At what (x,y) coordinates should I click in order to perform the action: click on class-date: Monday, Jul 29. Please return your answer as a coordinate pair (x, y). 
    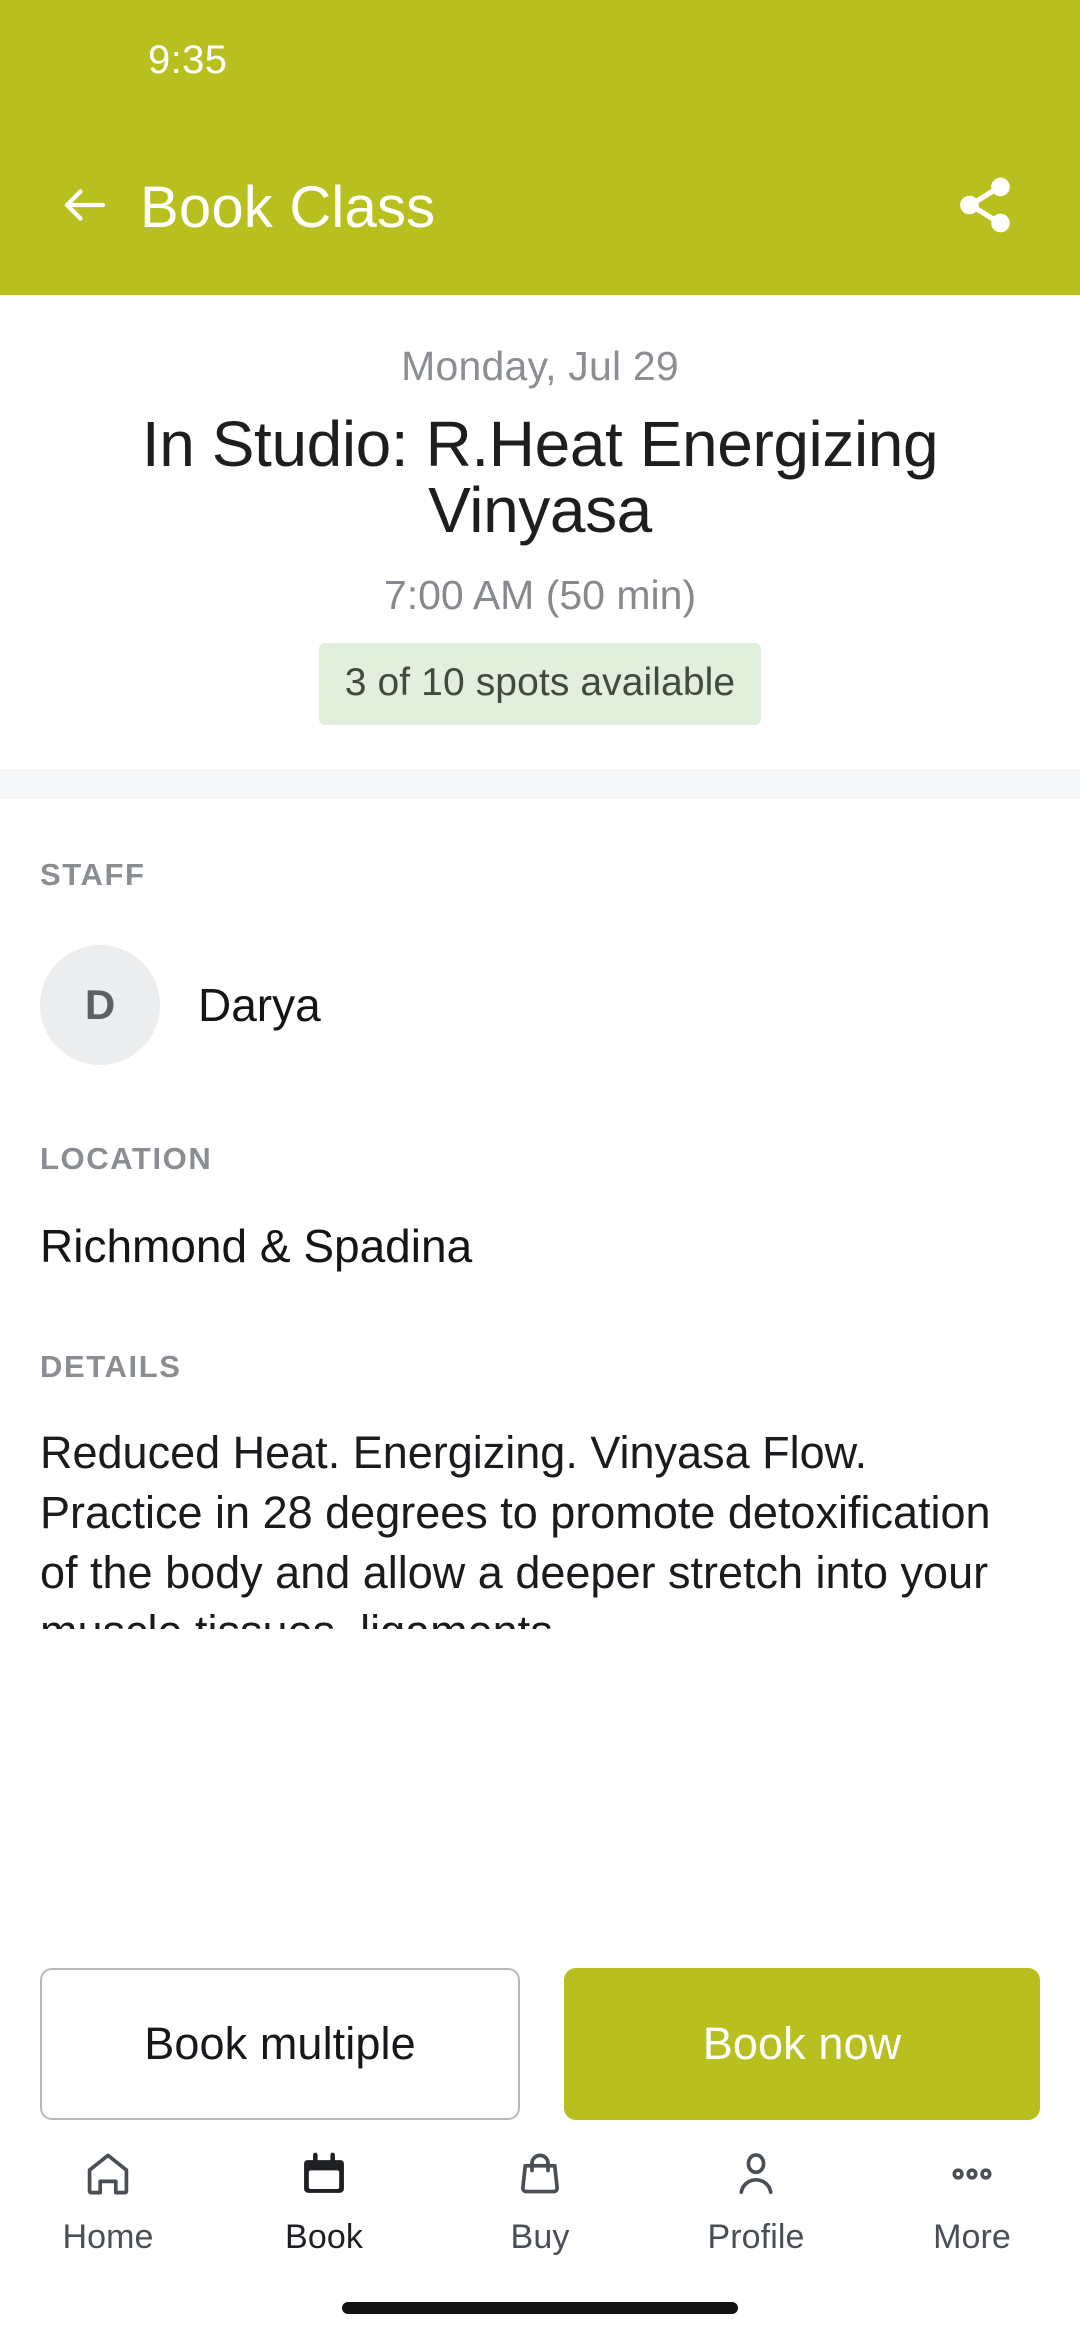
    Looking at the image, I should click on (540, 366).